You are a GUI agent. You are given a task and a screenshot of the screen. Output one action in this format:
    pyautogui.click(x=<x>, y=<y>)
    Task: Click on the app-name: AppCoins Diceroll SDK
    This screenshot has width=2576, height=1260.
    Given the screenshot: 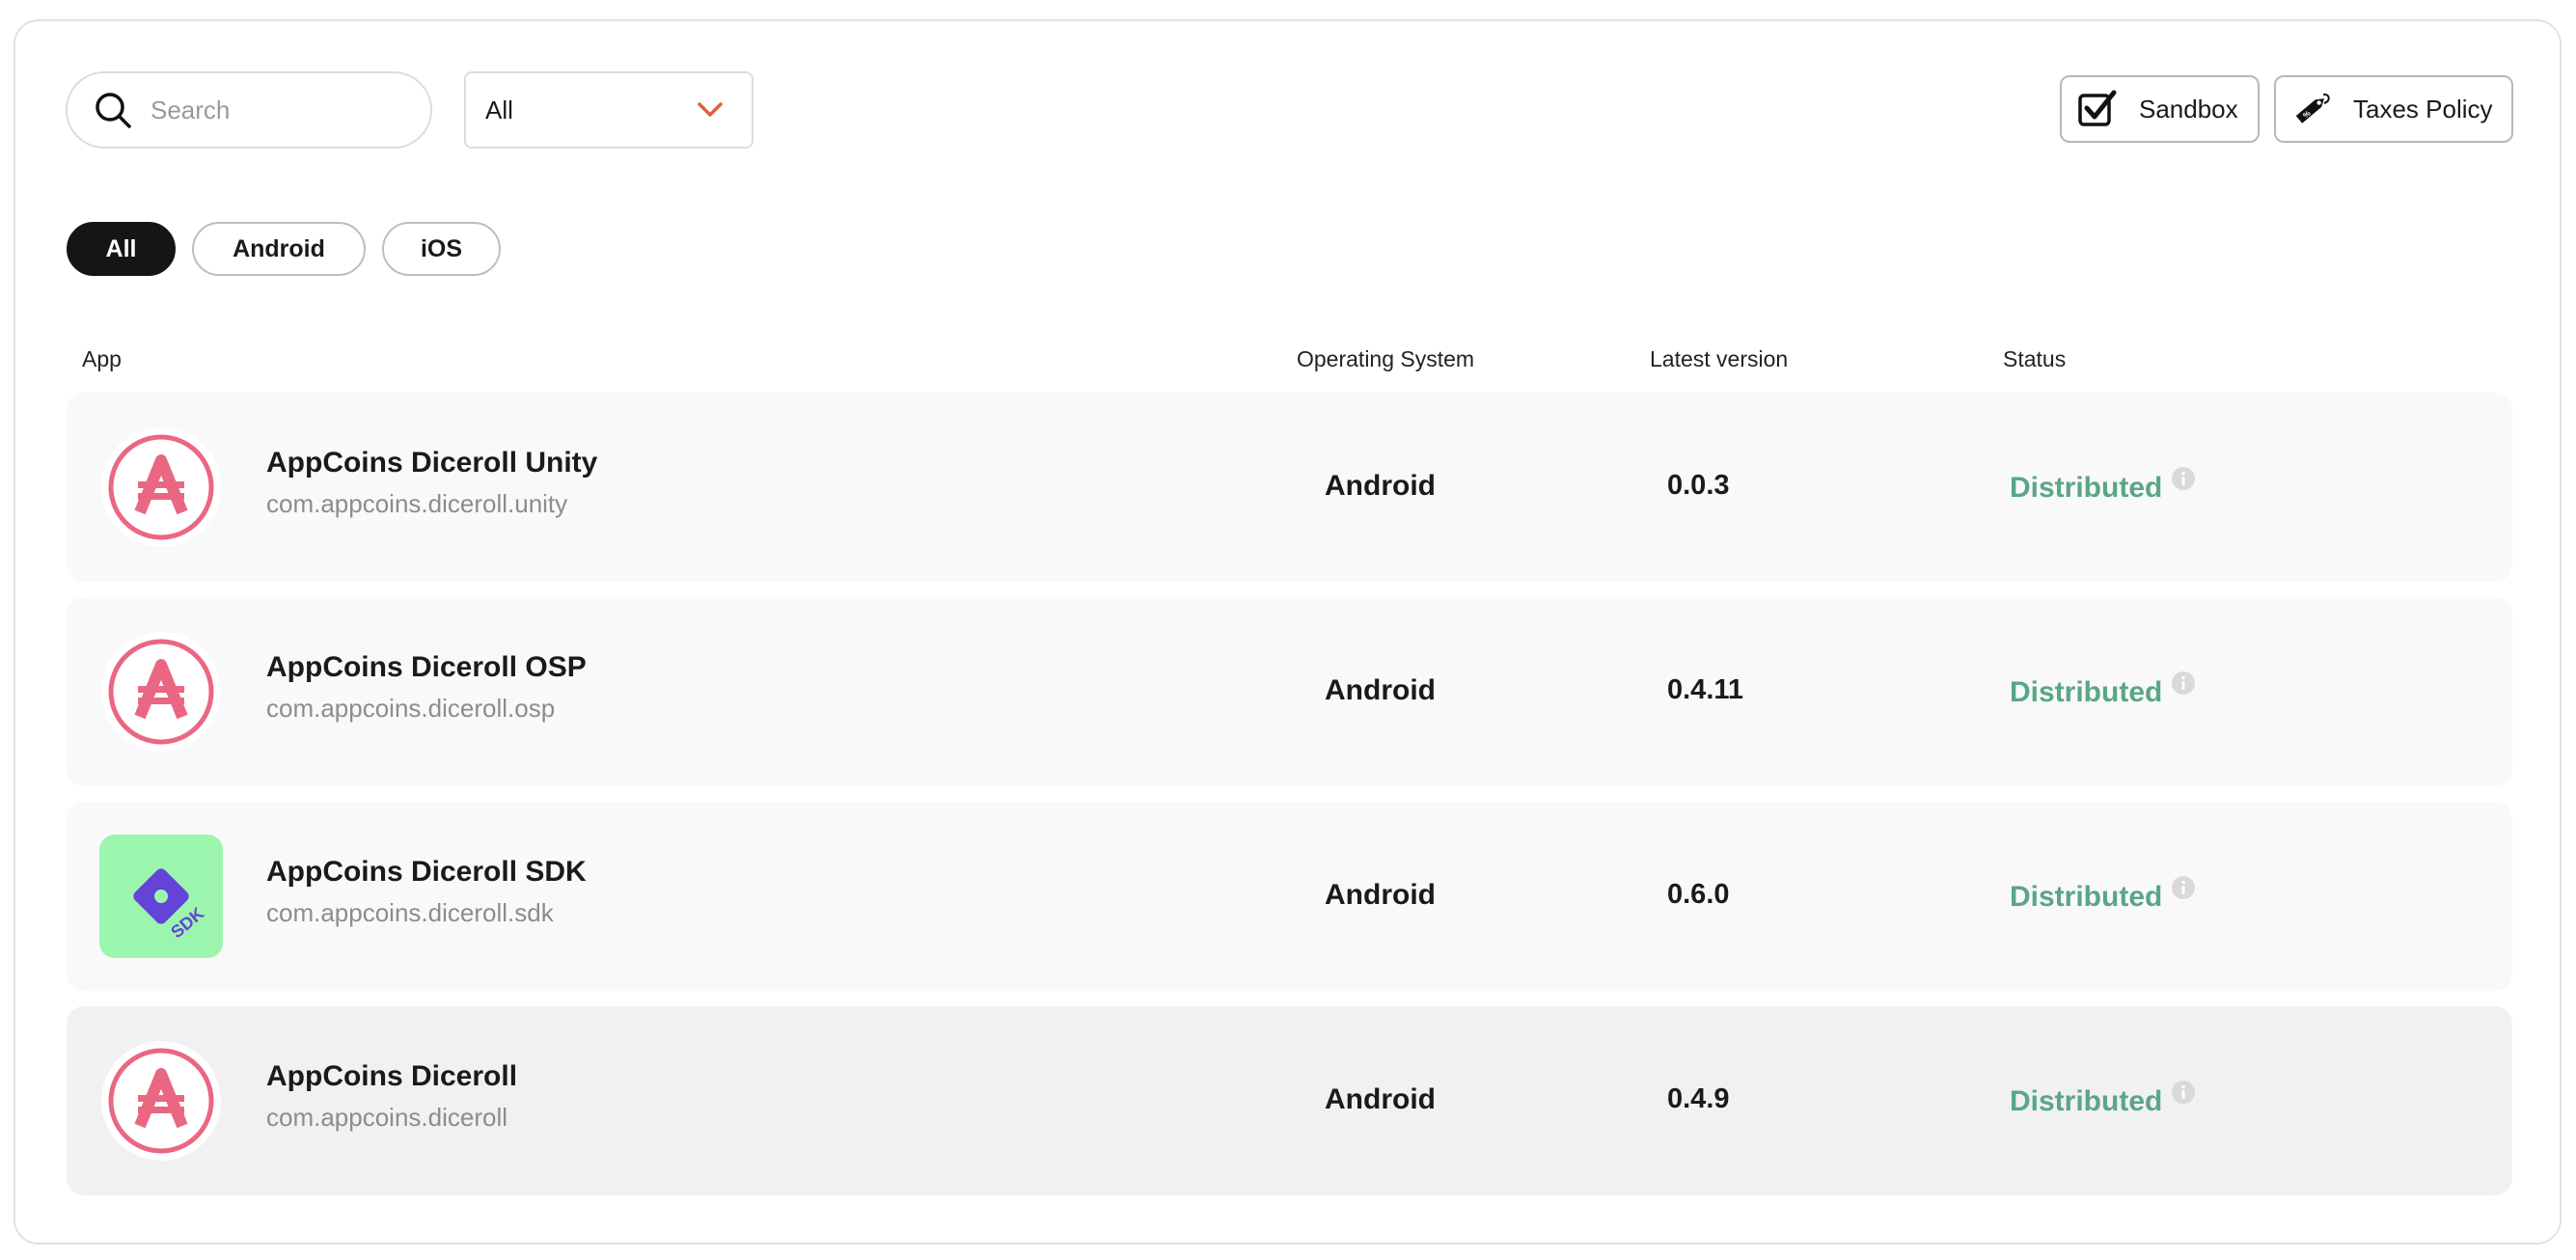 What is the action you would take?
    pyautogui.click(x=426, y=872)
    